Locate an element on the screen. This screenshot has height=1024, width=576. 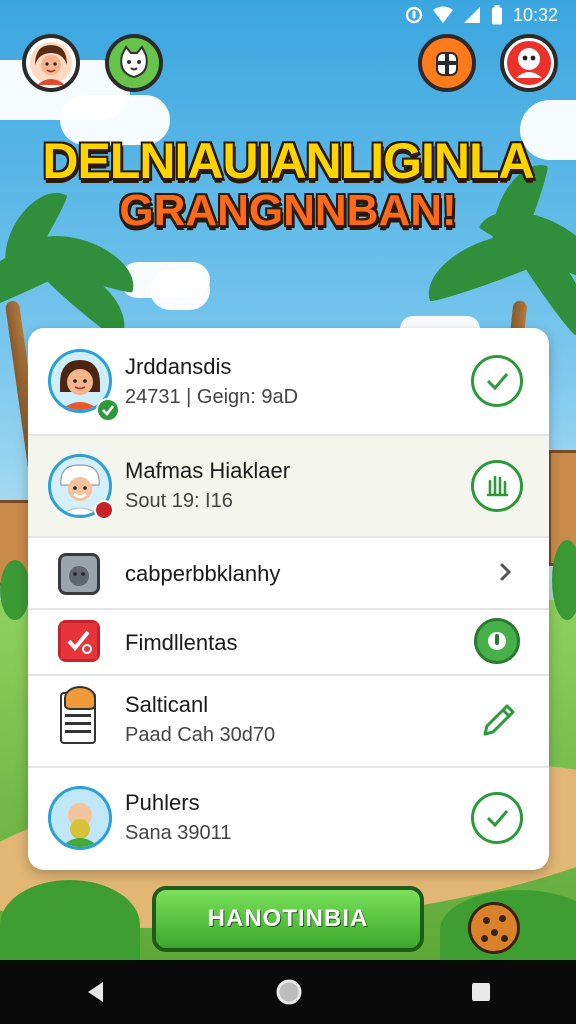
list-item: Mafmas Hiaklaer Sout 19: I16 is located at coordinates (288, 487).